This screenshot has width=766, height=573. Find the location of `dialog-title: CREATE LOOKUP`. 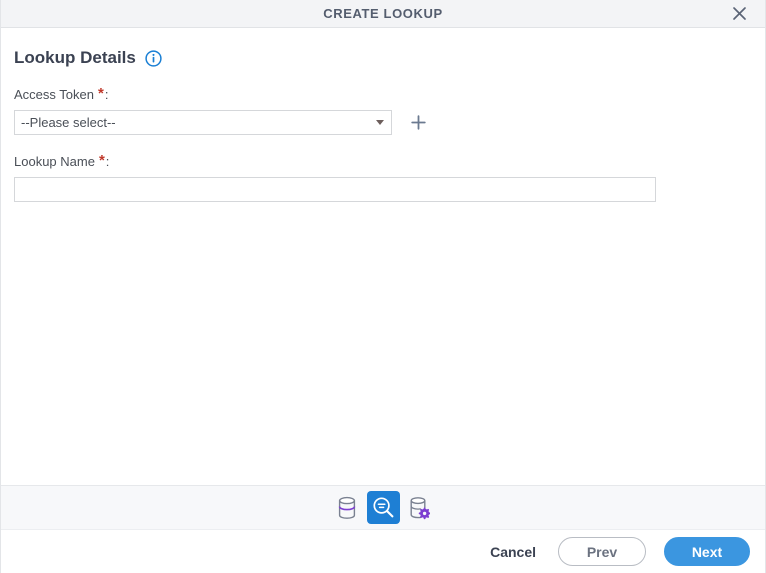

dialog-title: CREATE LOOKUP is located at coordinates (383, 13).